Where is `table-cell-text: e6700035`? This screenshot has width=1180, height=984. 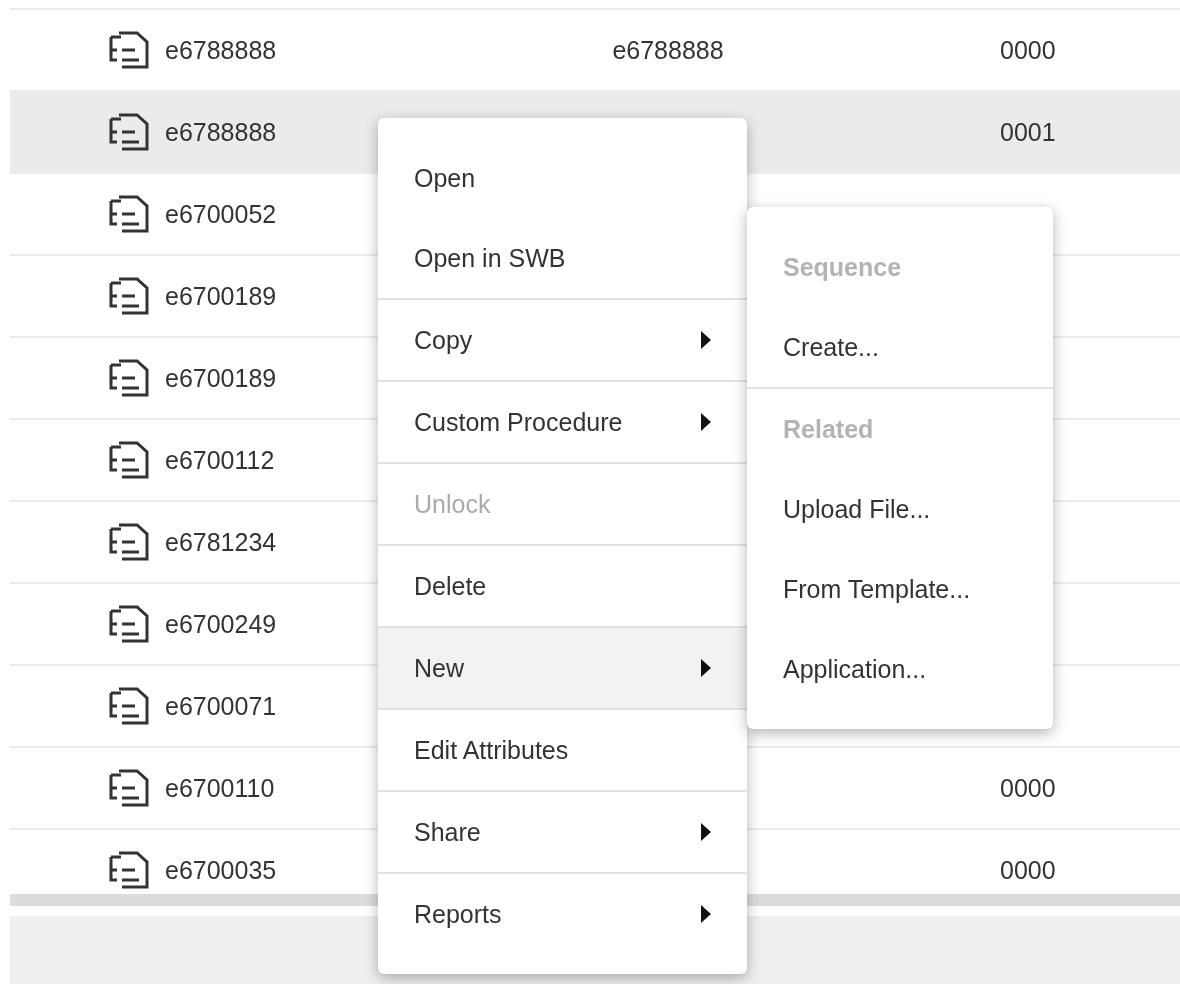
table-cell-text: e6700035 is located at coordinates (221, 870).